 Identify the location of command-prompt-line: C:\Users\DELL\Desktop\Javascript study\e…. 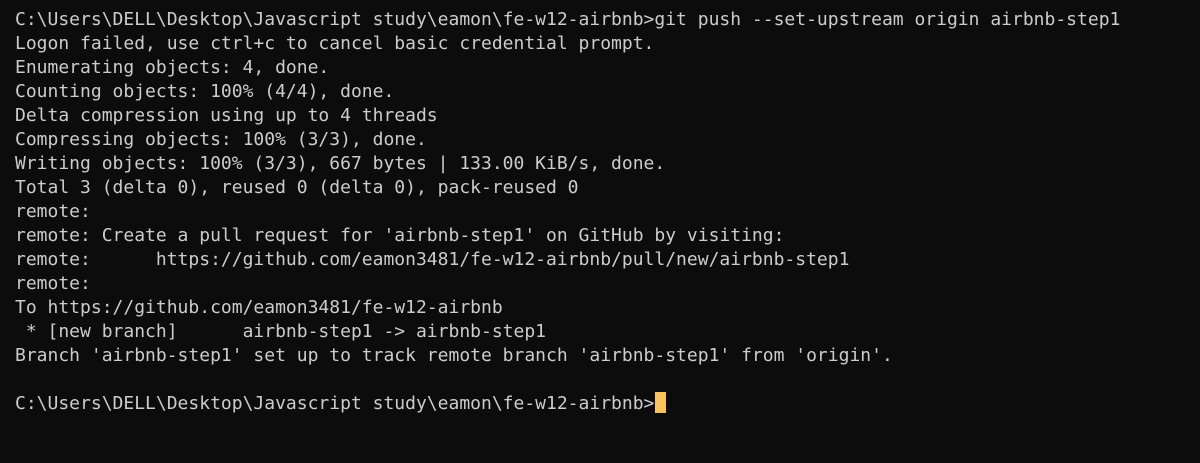
(607, 404).